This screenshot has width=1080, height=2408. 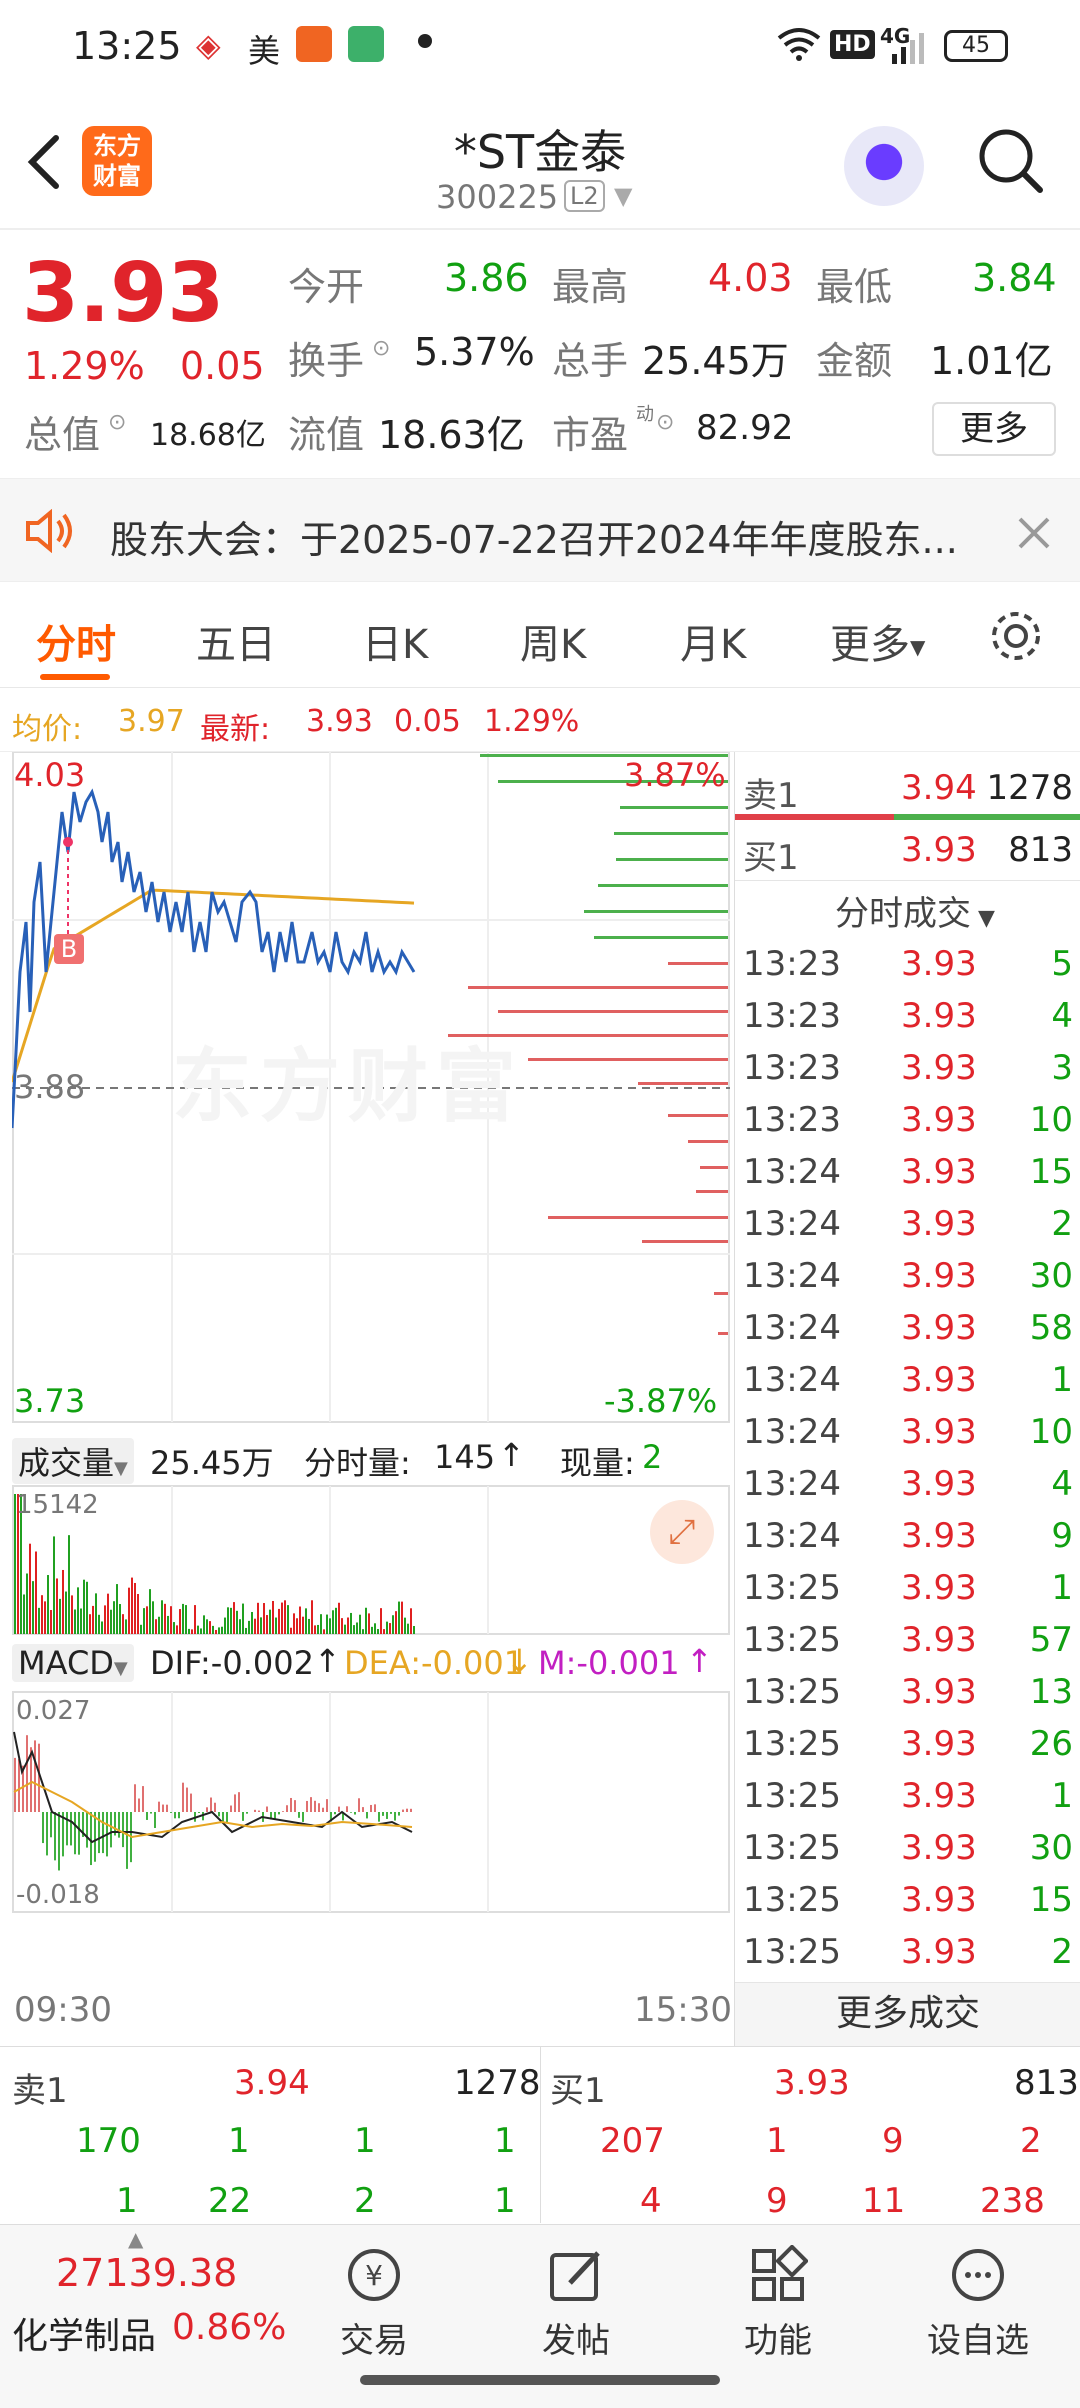 I want to click on trade-volume: 4, so click(x=1062, y=1016).